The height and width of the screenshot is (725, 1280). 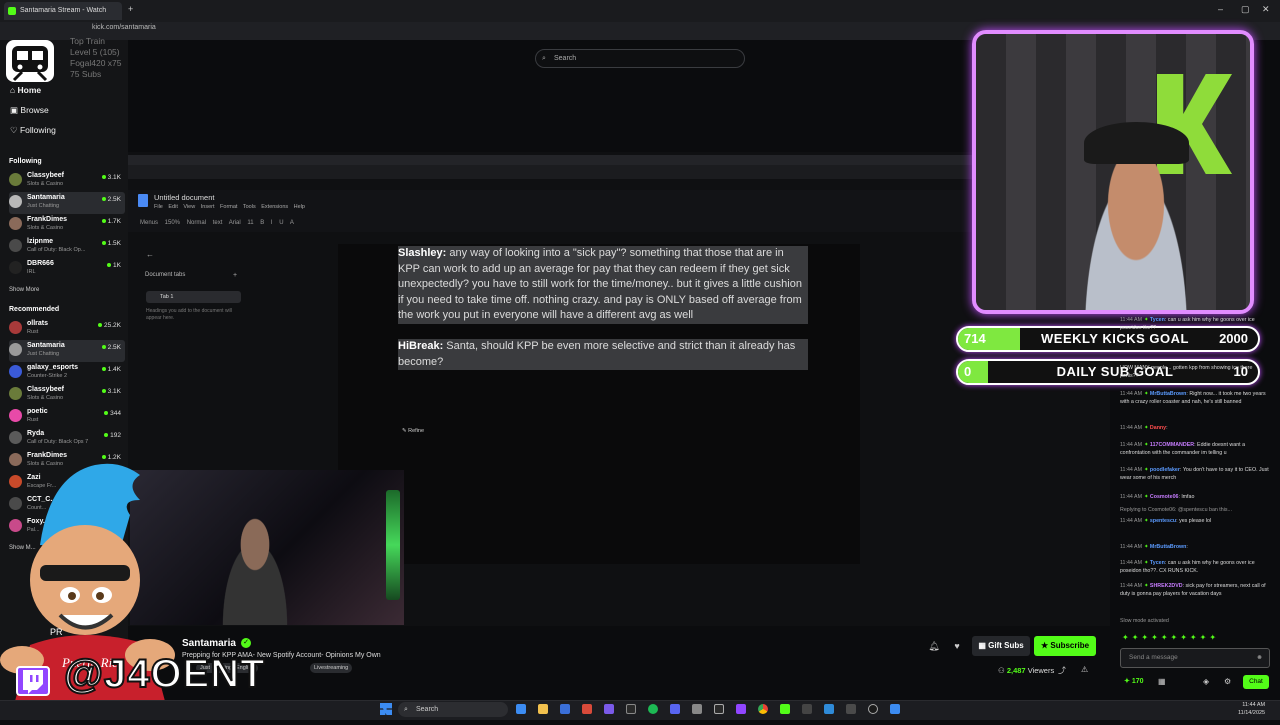 What do you see at coordinates (957, 646) in the screenshot?
I see `follow-heart-icon: ♥` at bounding box center [957, 646].